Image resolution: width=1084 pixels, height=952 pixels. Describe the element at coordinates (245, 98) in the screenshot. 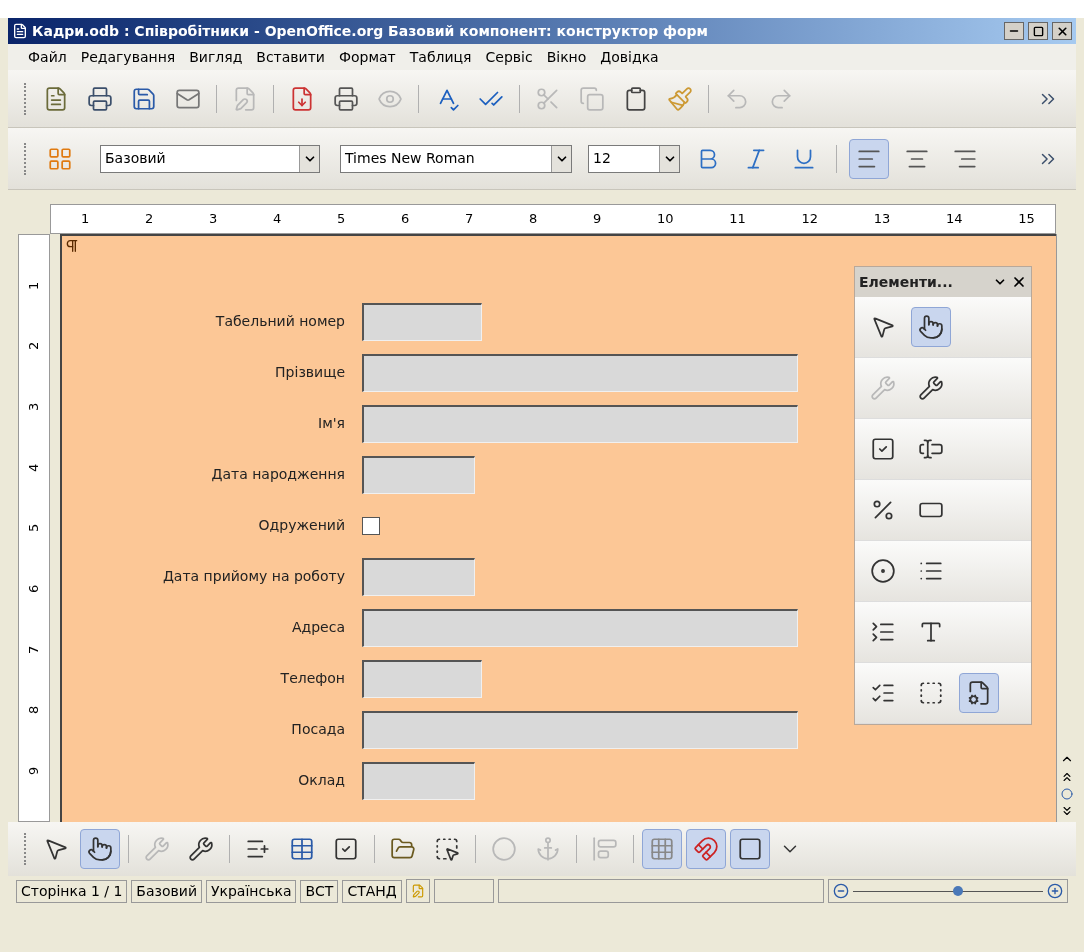

I see `edit-file-icon` at that location.